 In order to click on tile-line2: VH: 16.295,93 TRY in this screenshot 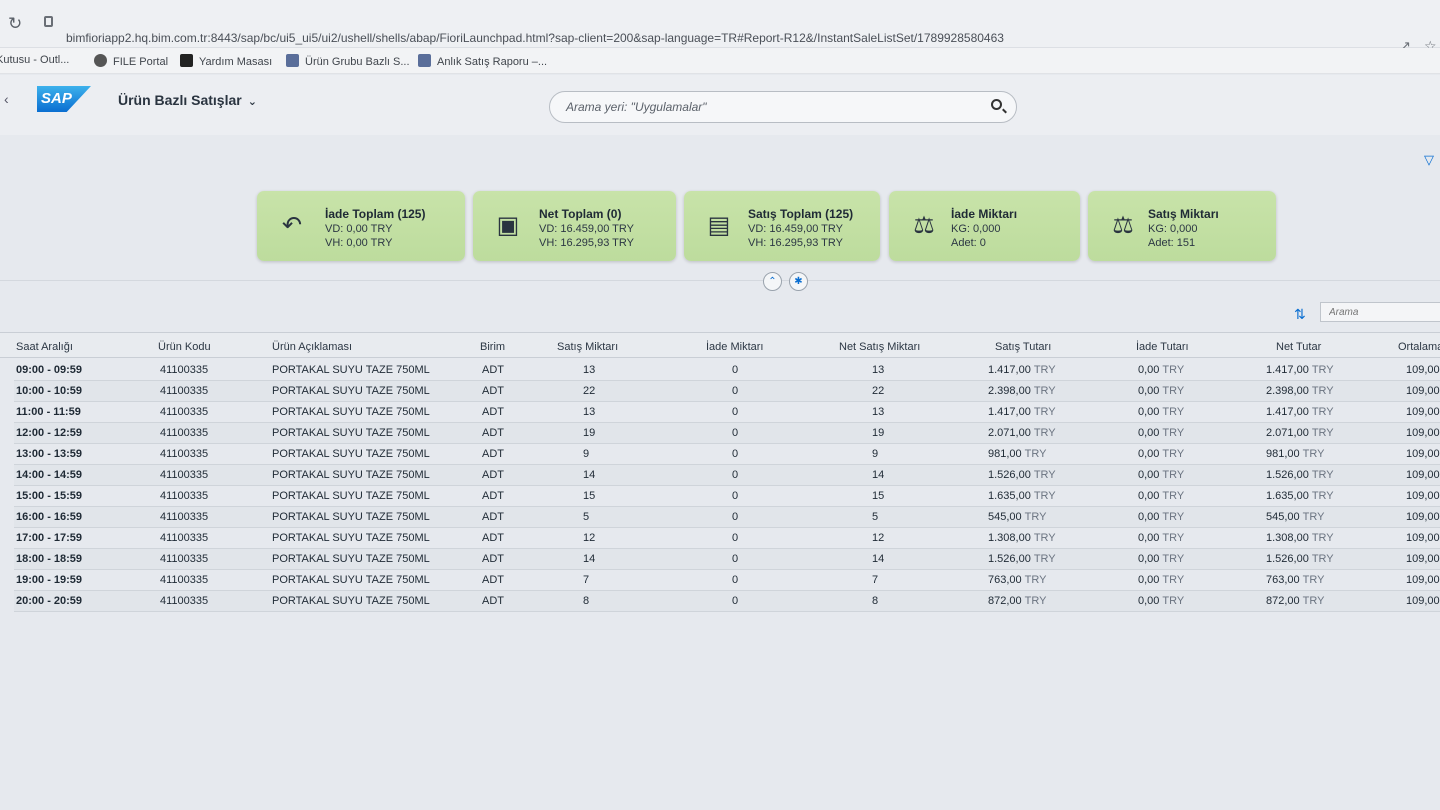, I will do `click(586, 243)`.